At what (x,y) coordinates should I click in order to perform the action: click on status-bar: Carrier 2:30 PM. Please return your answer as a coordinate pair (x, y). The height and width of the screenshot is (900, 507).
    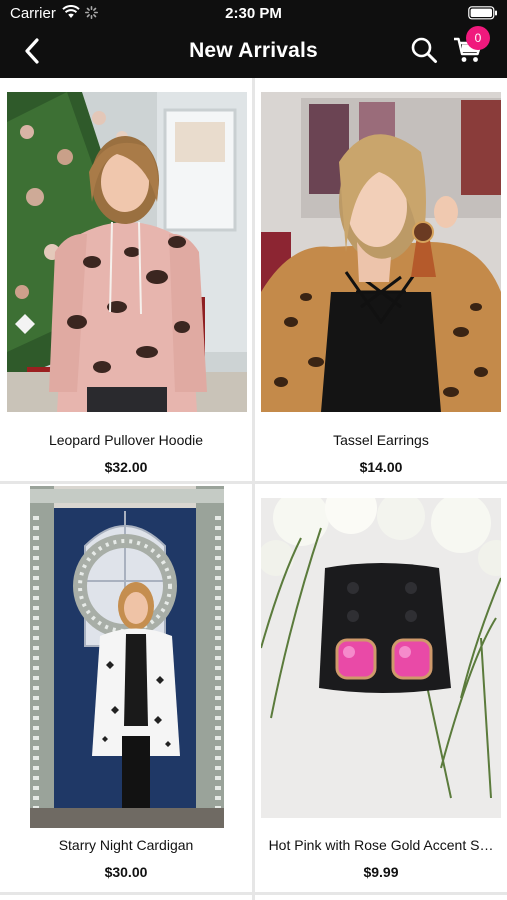
    Looking at the image, I should click on (253, 13).